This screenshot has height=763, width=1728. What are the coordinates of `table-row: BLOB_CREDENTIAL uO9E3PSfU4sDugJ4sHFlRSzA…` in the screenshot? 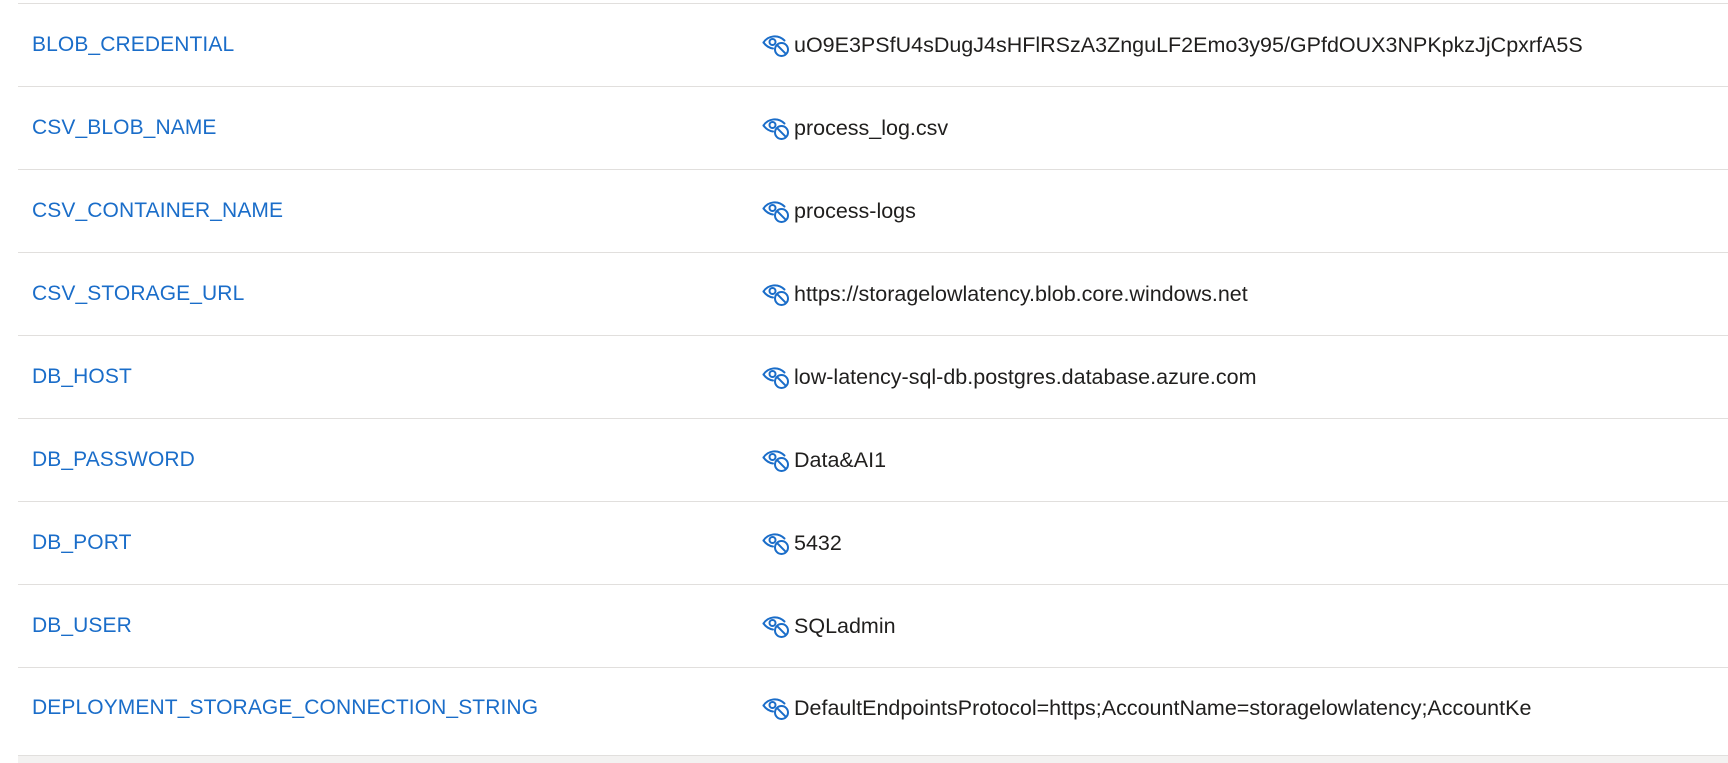 It's located at (873, 45).